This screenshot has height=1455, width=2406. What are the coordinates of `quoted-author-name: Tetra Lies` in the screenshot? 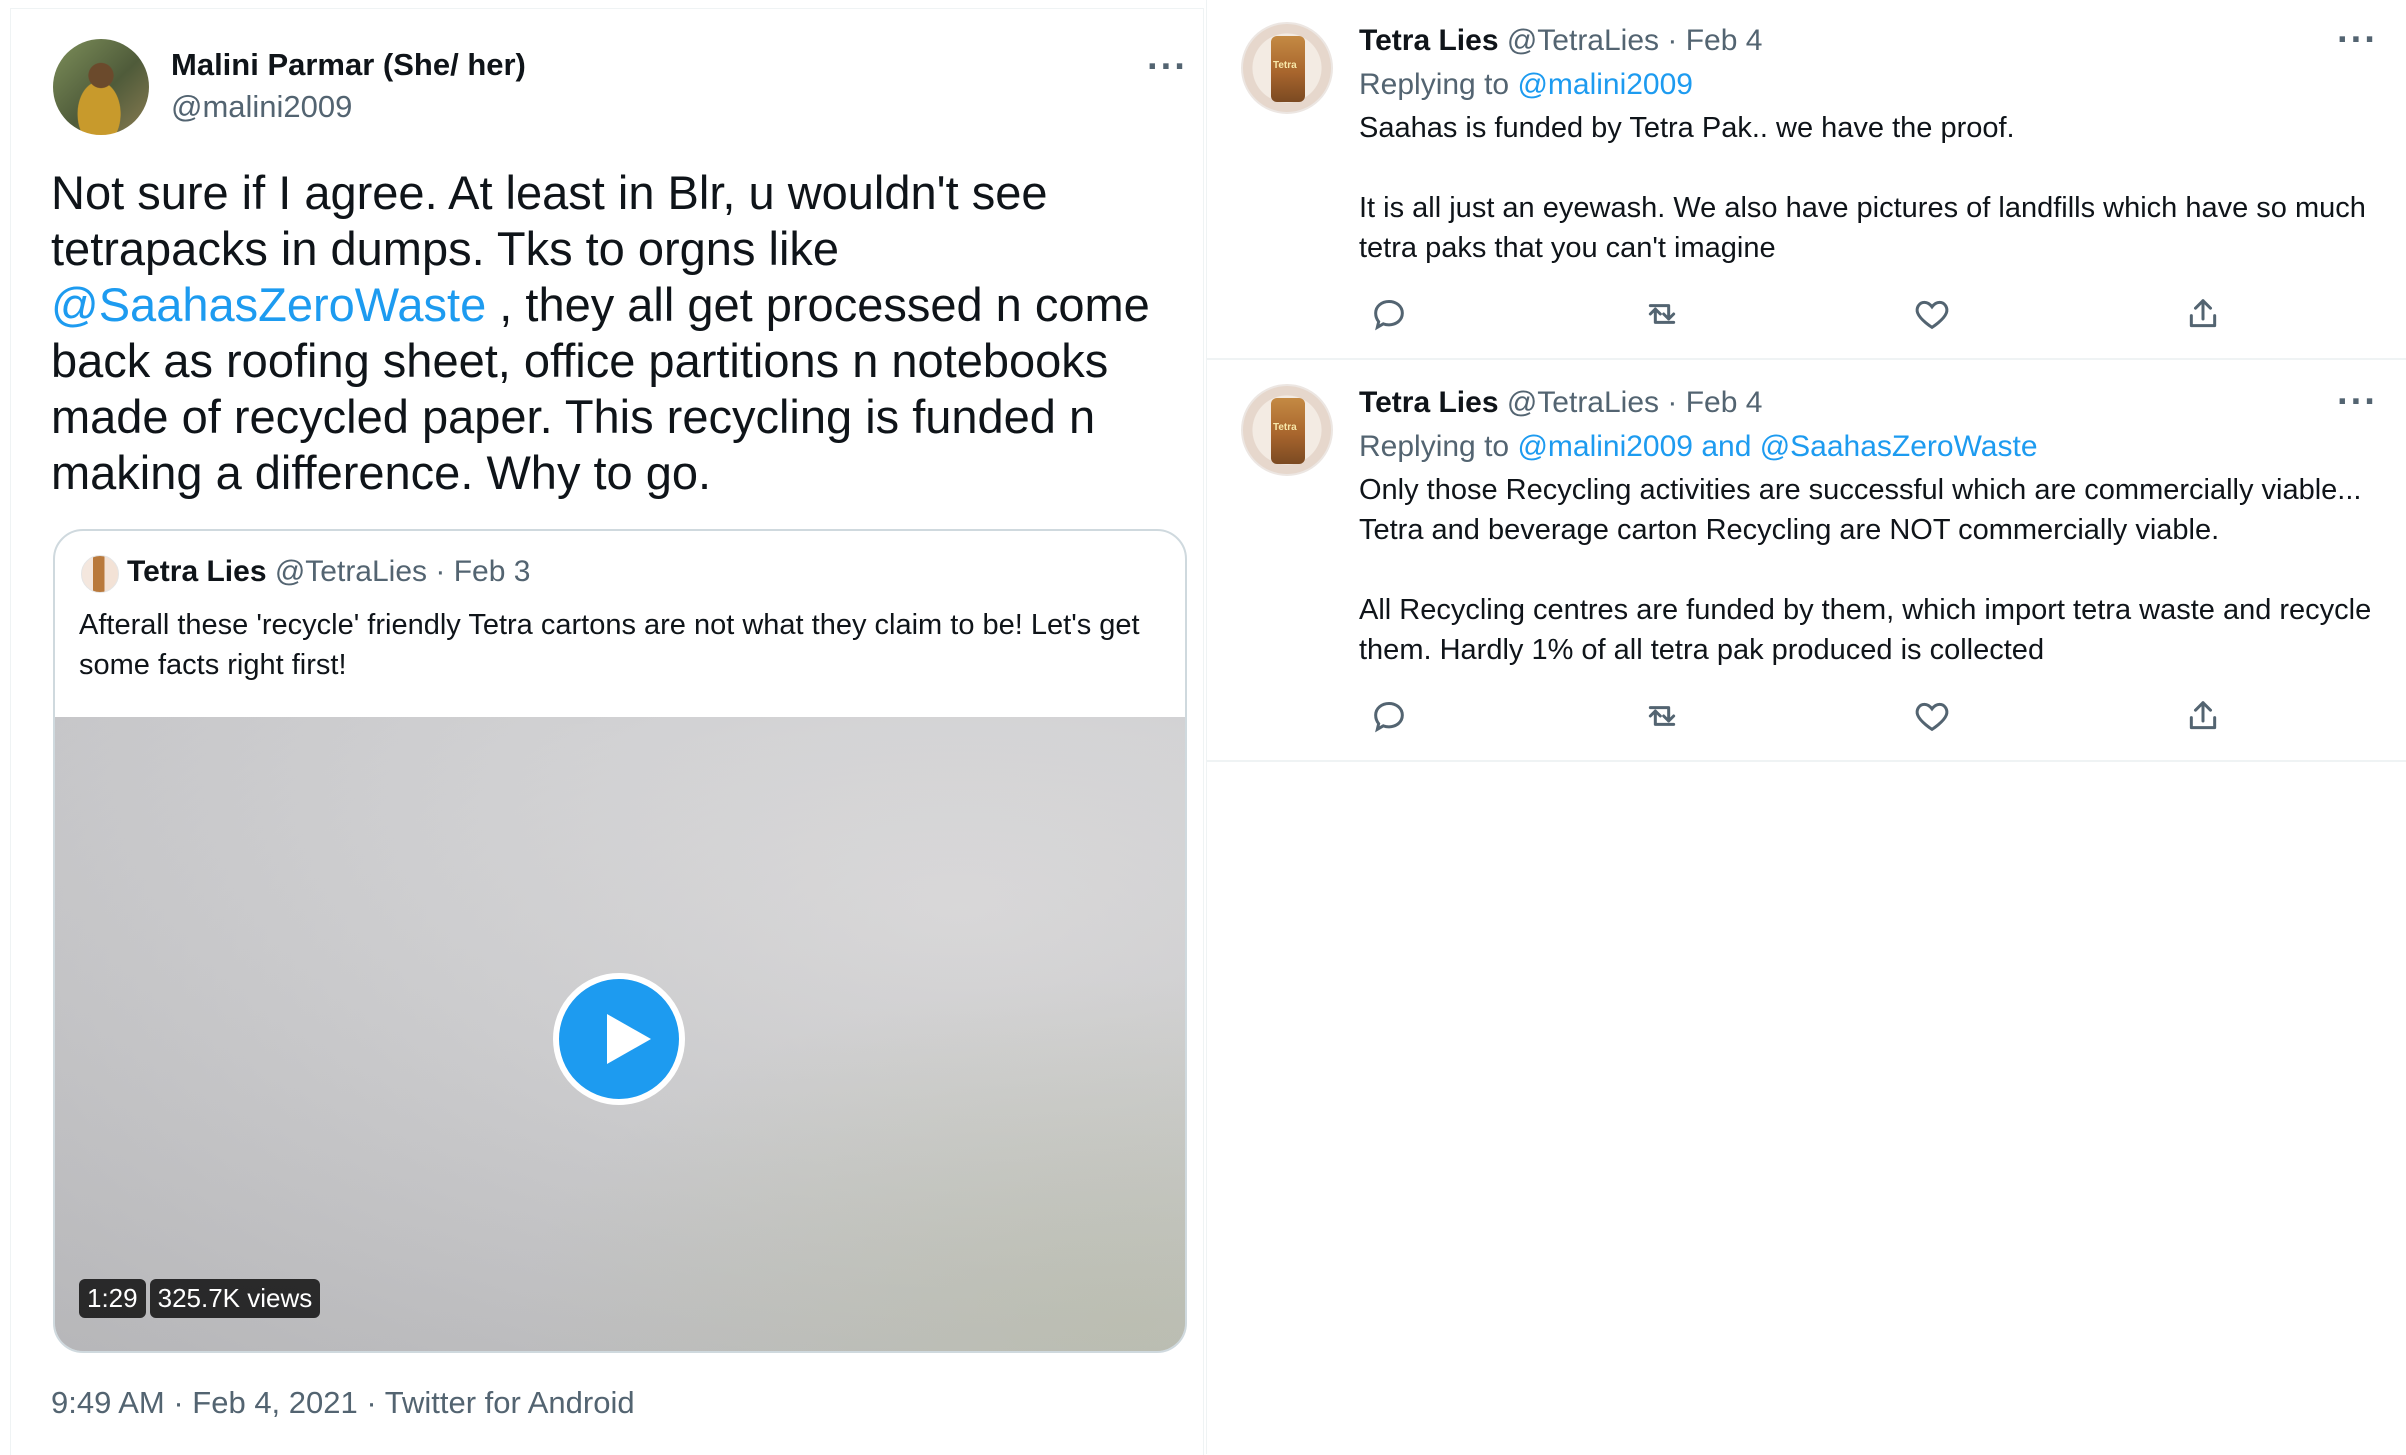 It's located at (197, 571).